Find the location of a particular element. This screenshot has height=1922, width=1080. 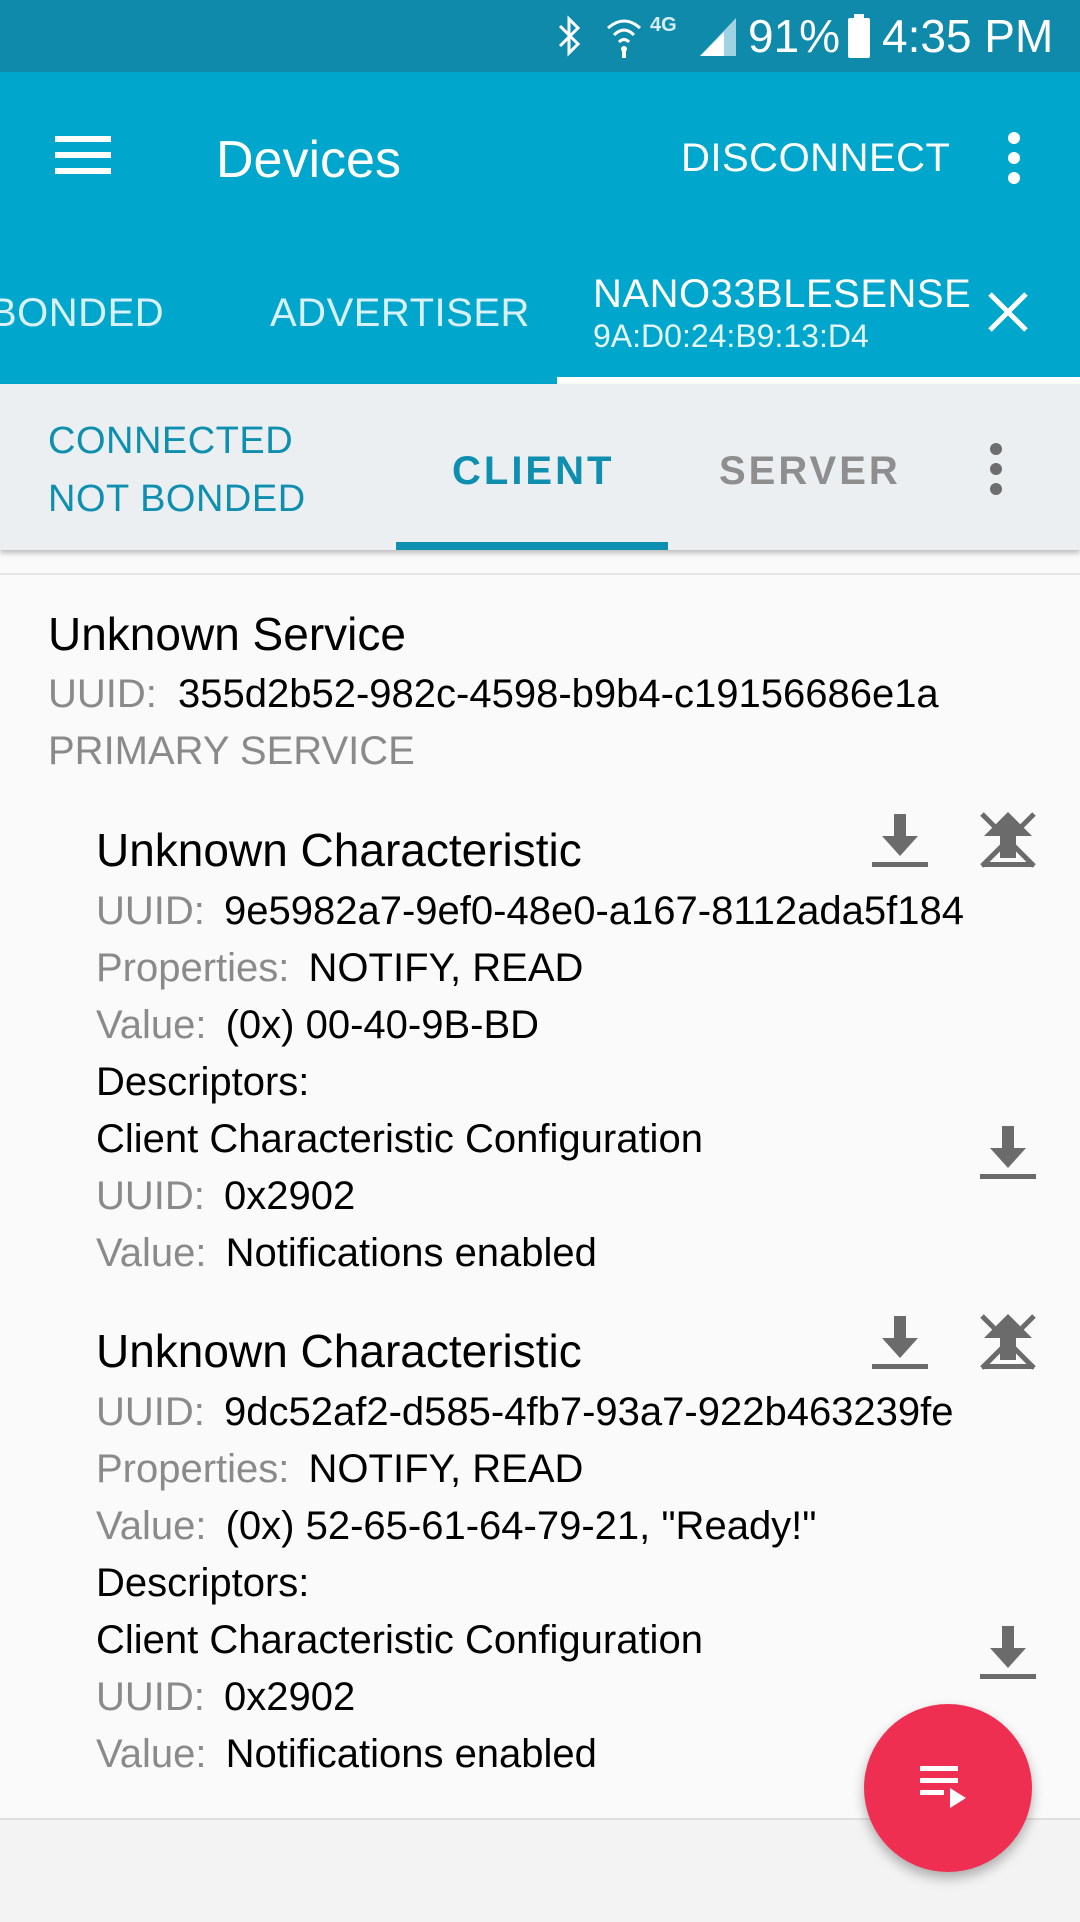

playlist-play-icon is located at coordinates (943, 1787).